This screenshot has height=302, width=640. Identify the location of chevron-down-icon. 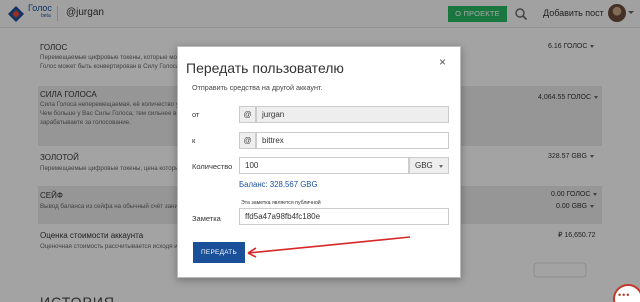
(441, 166).